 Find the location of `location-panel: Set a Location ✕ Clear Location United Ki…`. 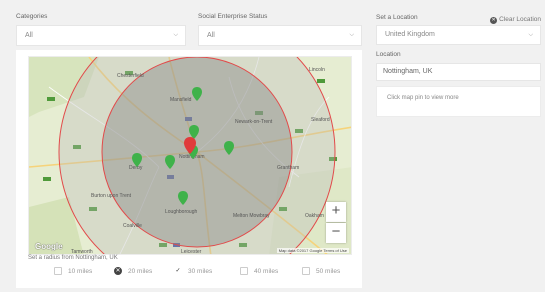

location-panel: Set a Location ✕ Clear Location United Ki… is located at coordinates (458, 64).